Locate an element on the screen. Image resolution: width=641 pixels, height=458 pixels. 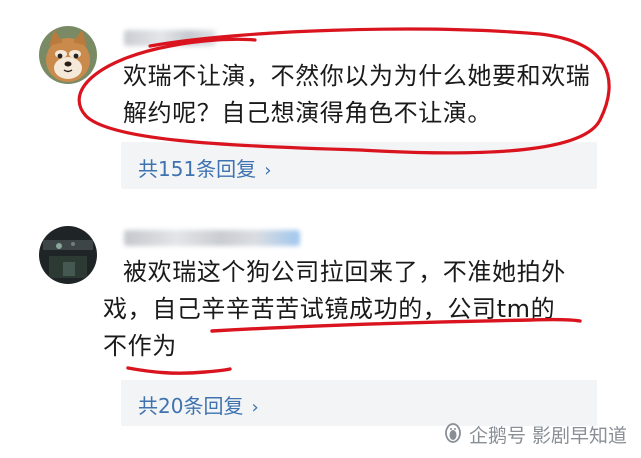
reply-summary-box: 共20条回复 › is located at coordinates (359, 403).